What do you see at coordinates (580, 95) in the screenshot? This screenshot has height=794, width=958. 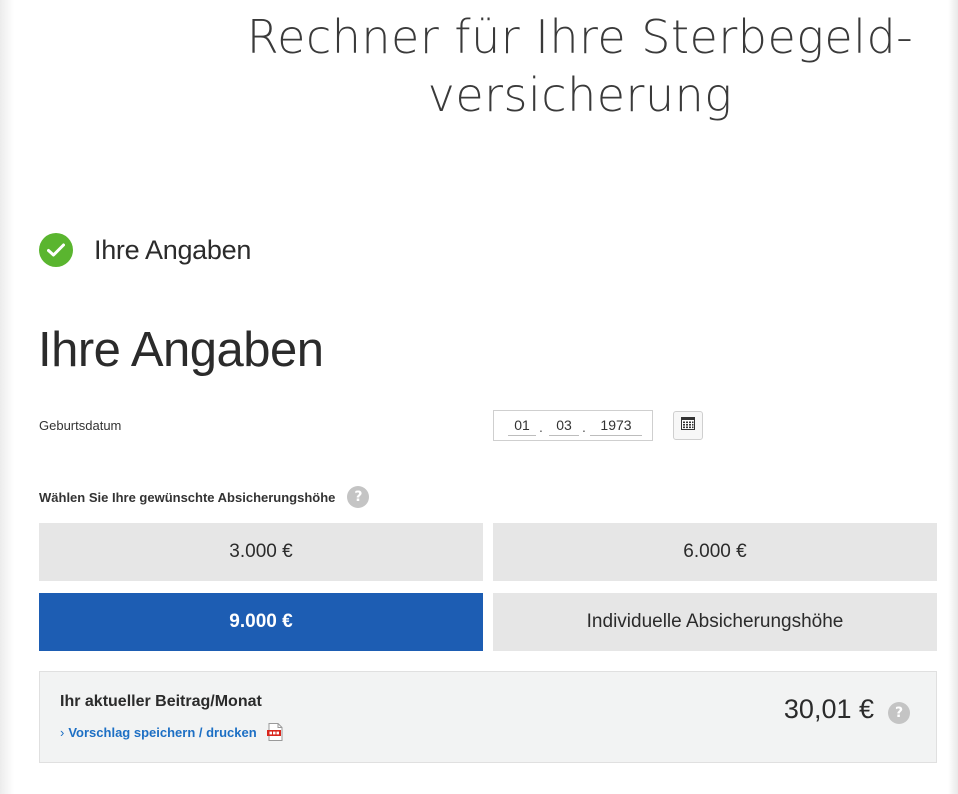 I see `page-title-line-2: versicherung` at bounding box center [580, 95].